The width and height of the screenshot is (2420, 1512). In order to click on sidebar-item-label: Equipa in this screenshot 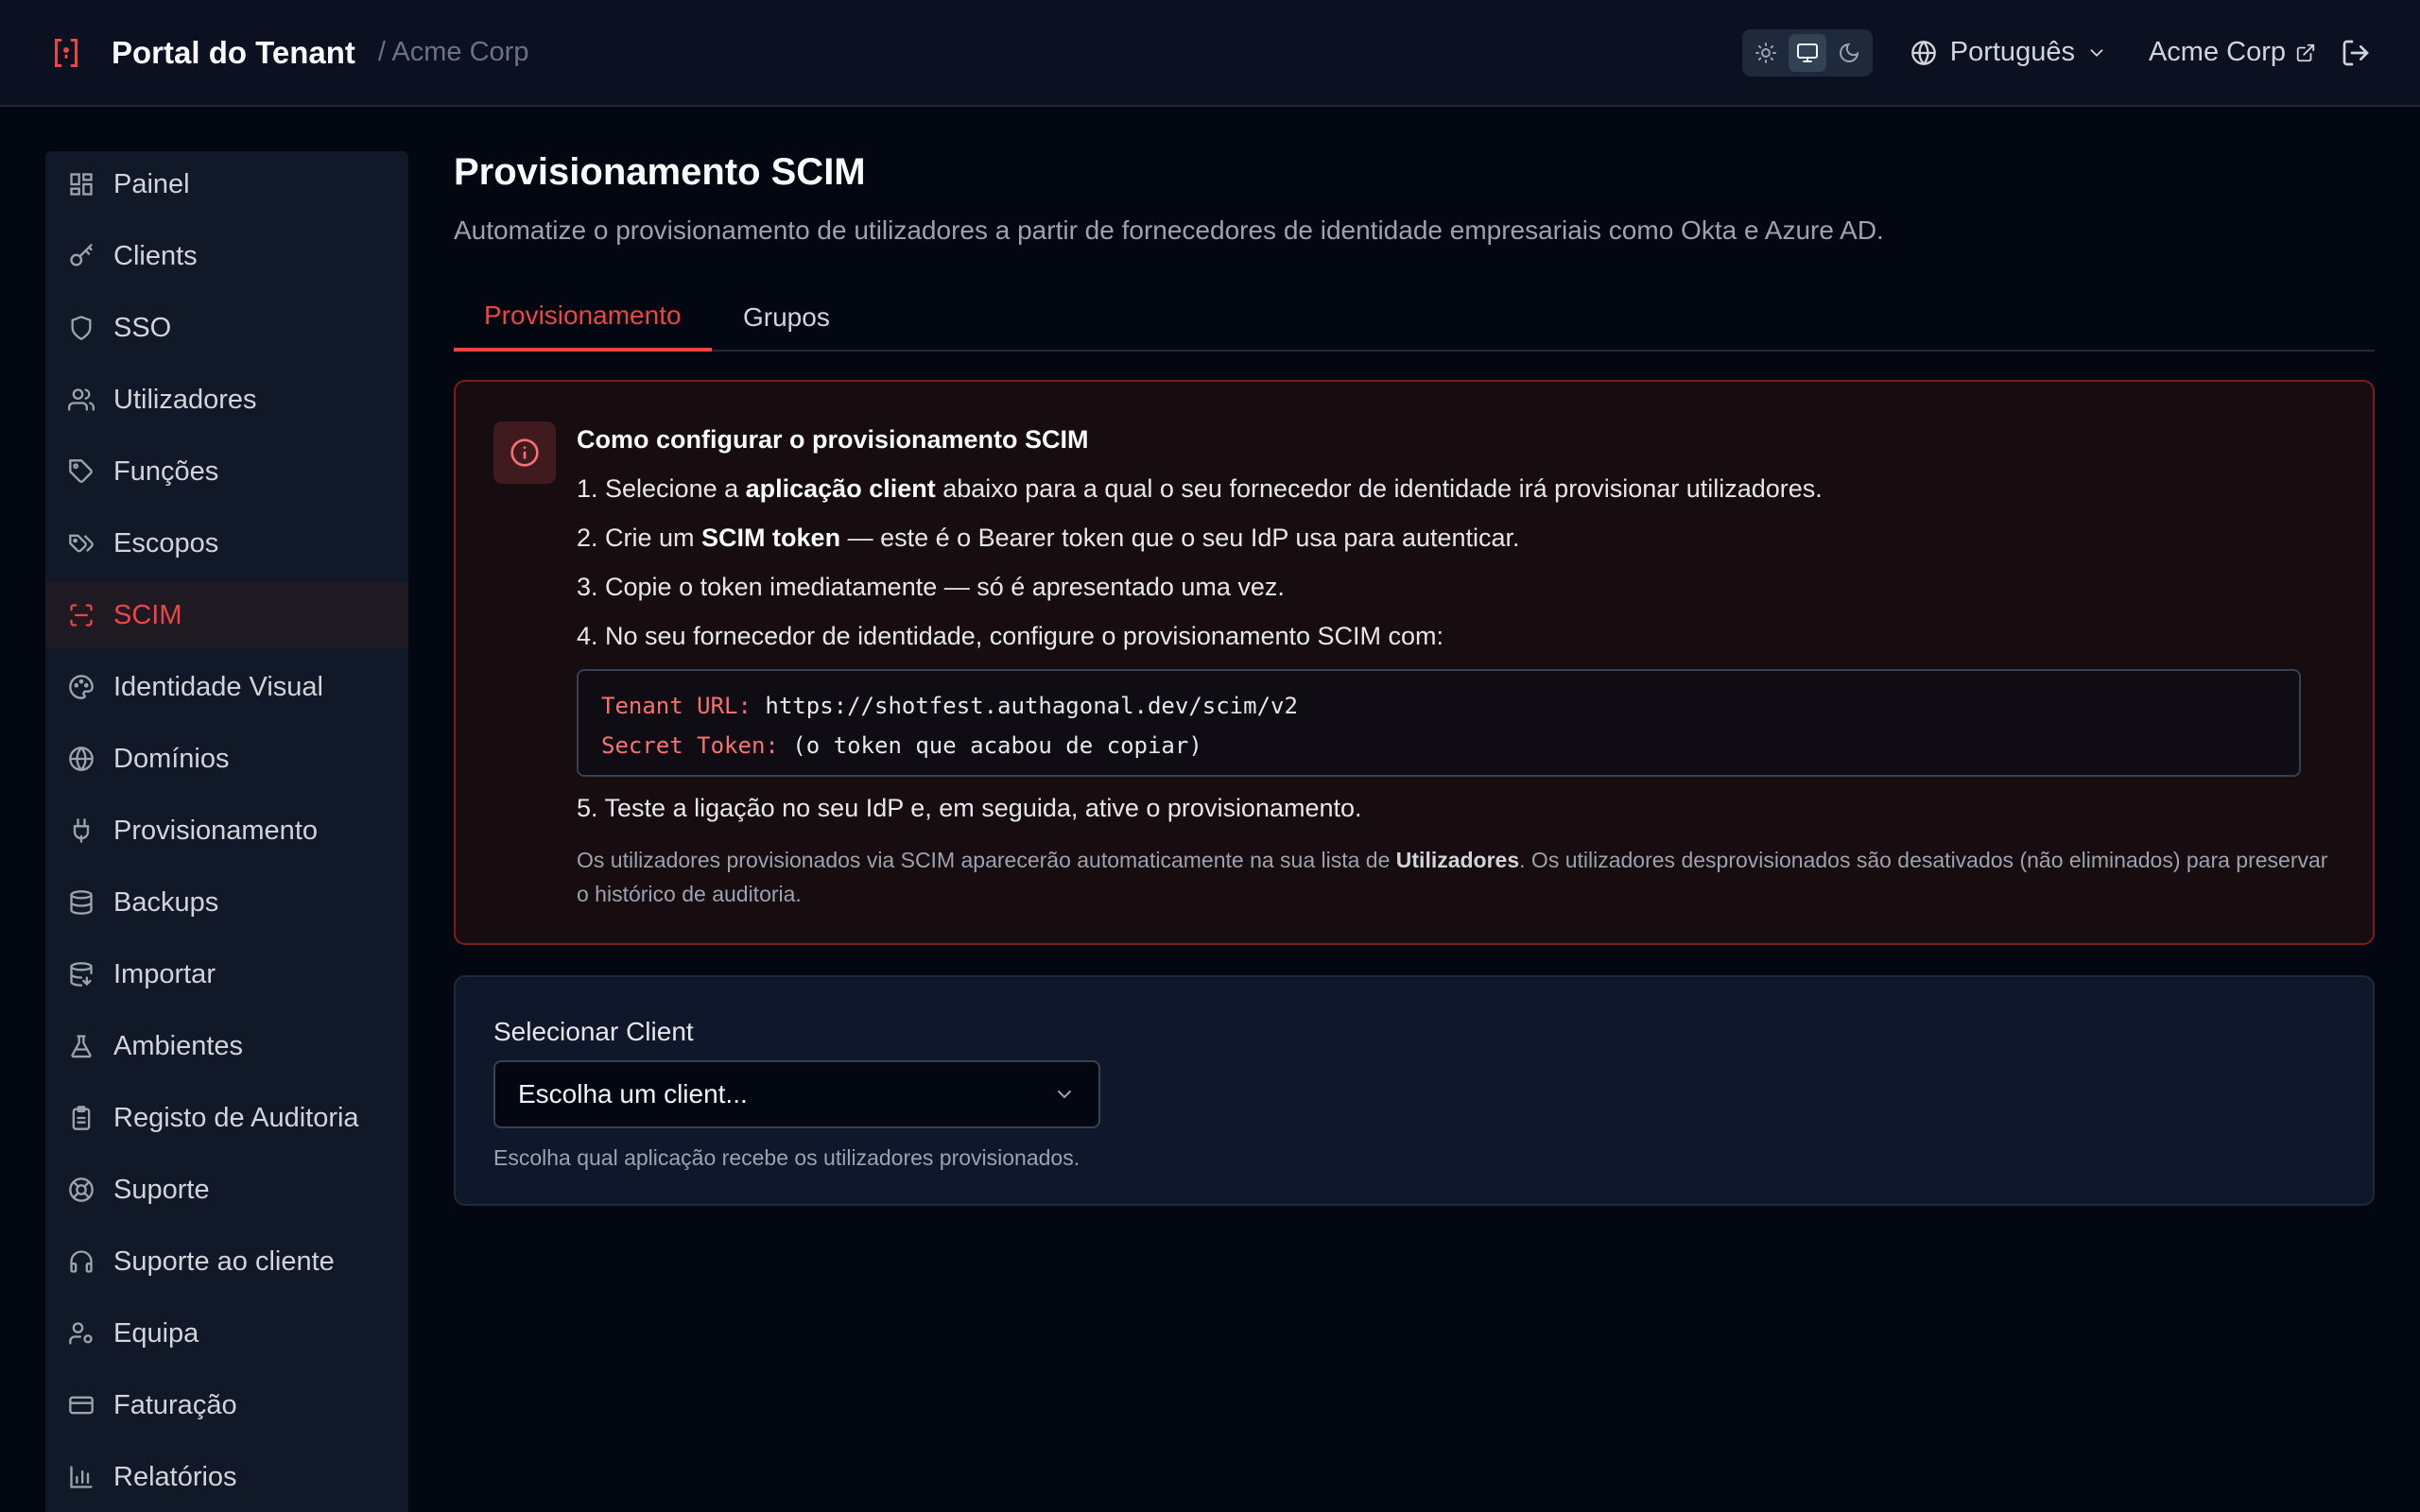, I will do `click(156, 1333)`.